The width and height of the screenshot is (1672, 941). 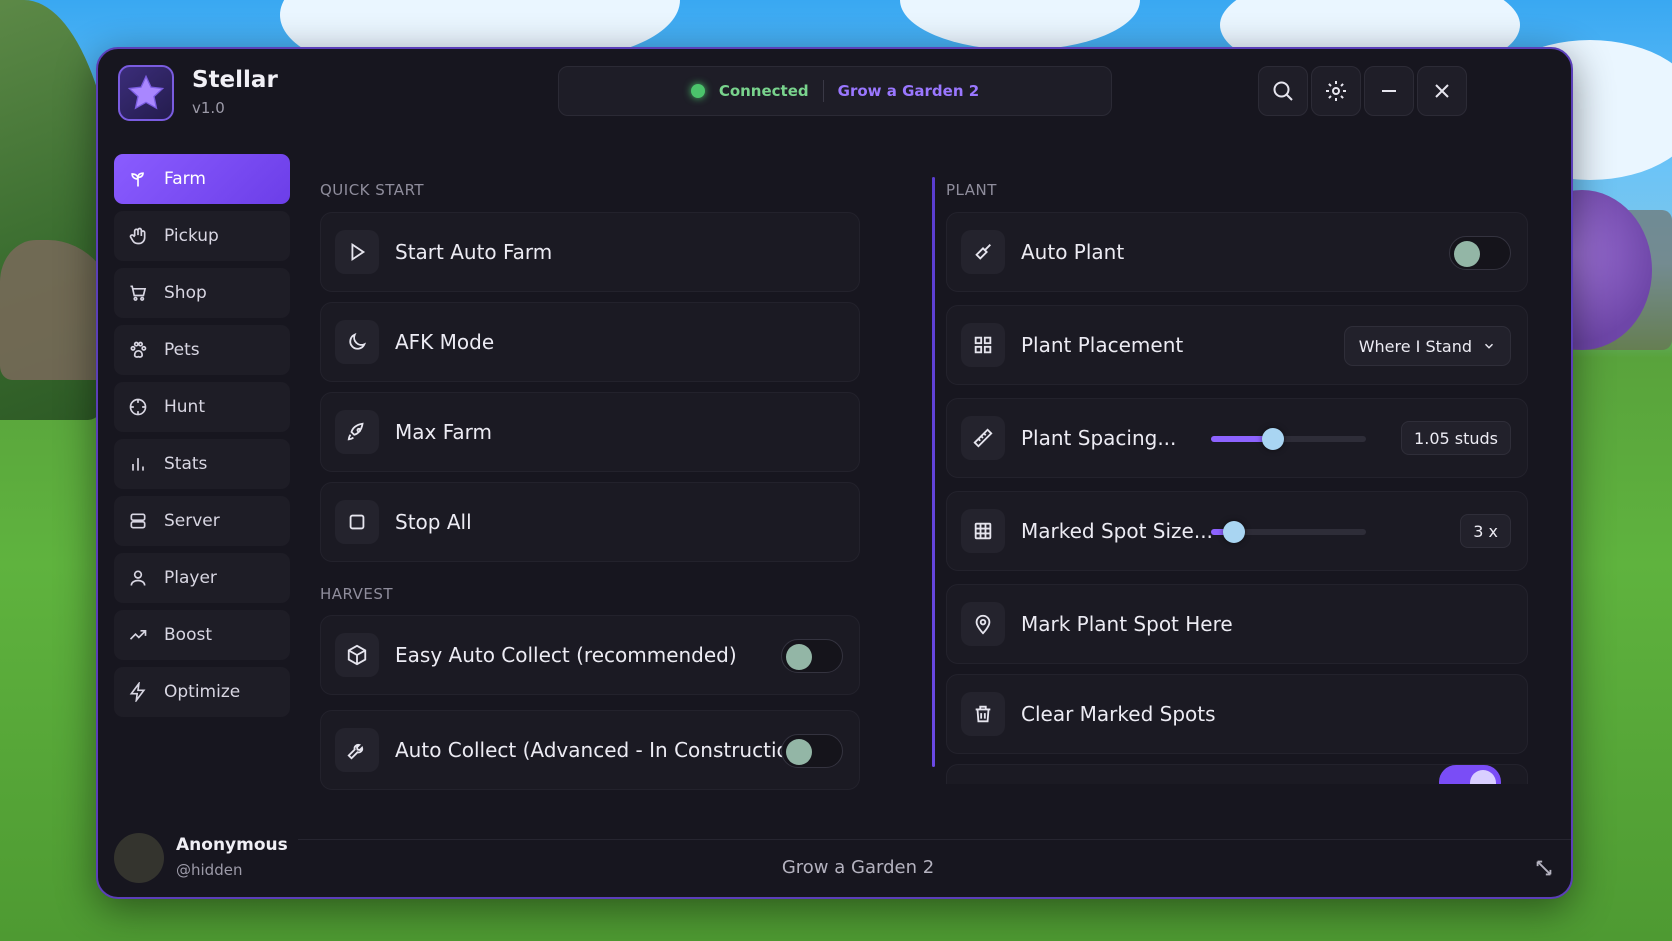 I want to click on user-icon, so click(x=138, y=578).